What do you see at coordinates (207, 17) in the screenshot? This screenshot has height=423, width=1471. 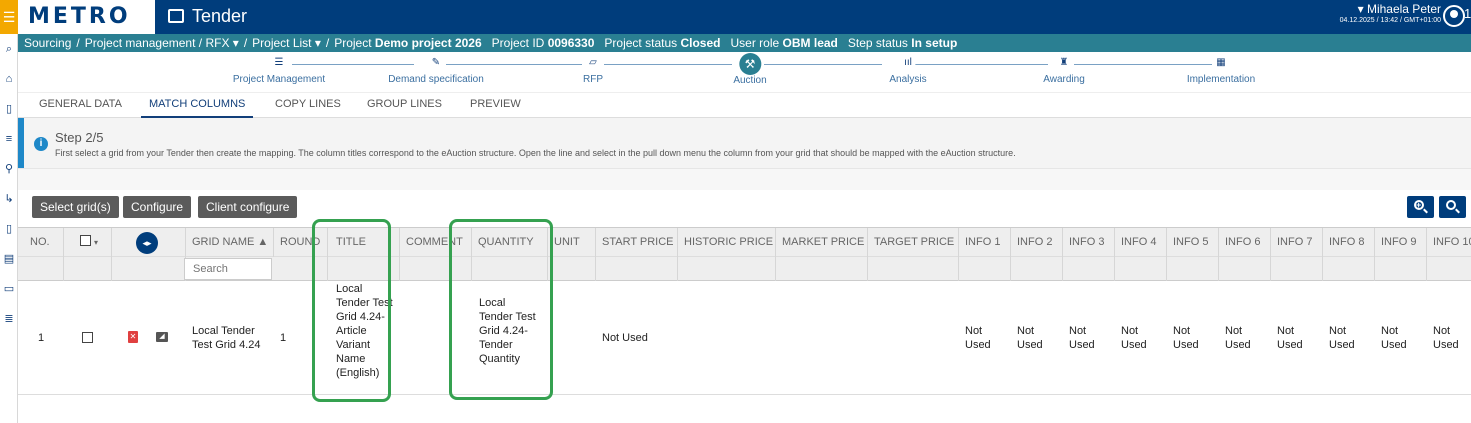 I see `app-title: Tender` at bounding box center [207, 17].